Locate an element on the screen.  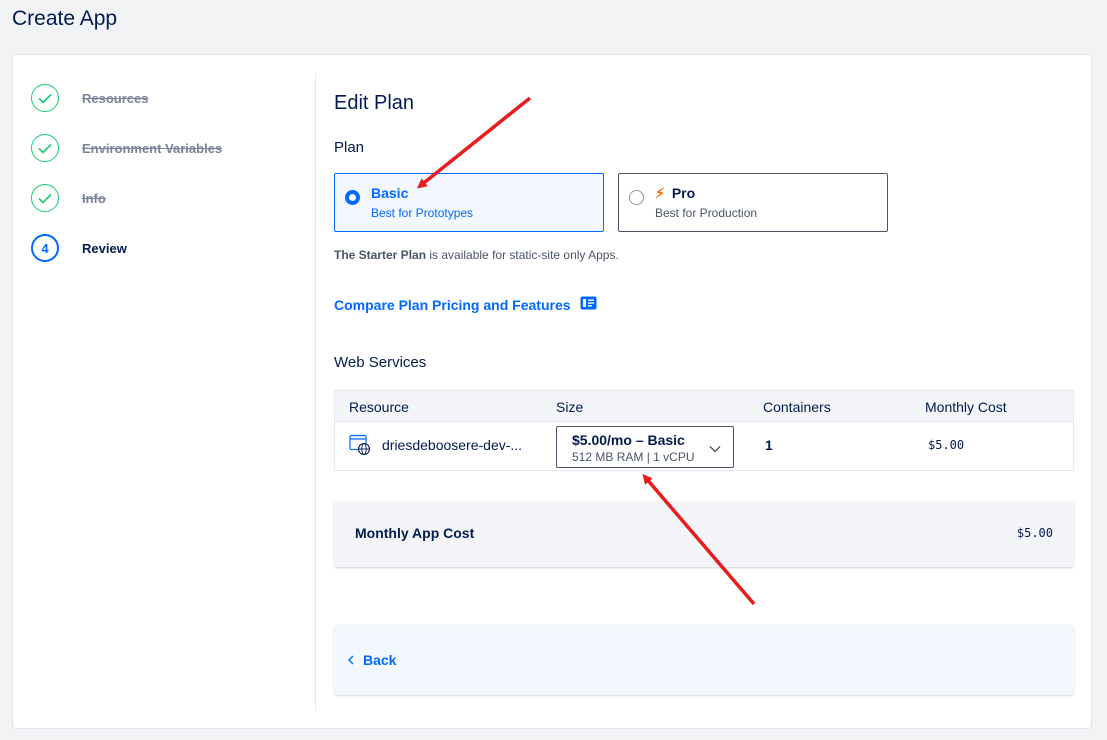
column-header: Monthly Cost is located at coordinates (966, 407).